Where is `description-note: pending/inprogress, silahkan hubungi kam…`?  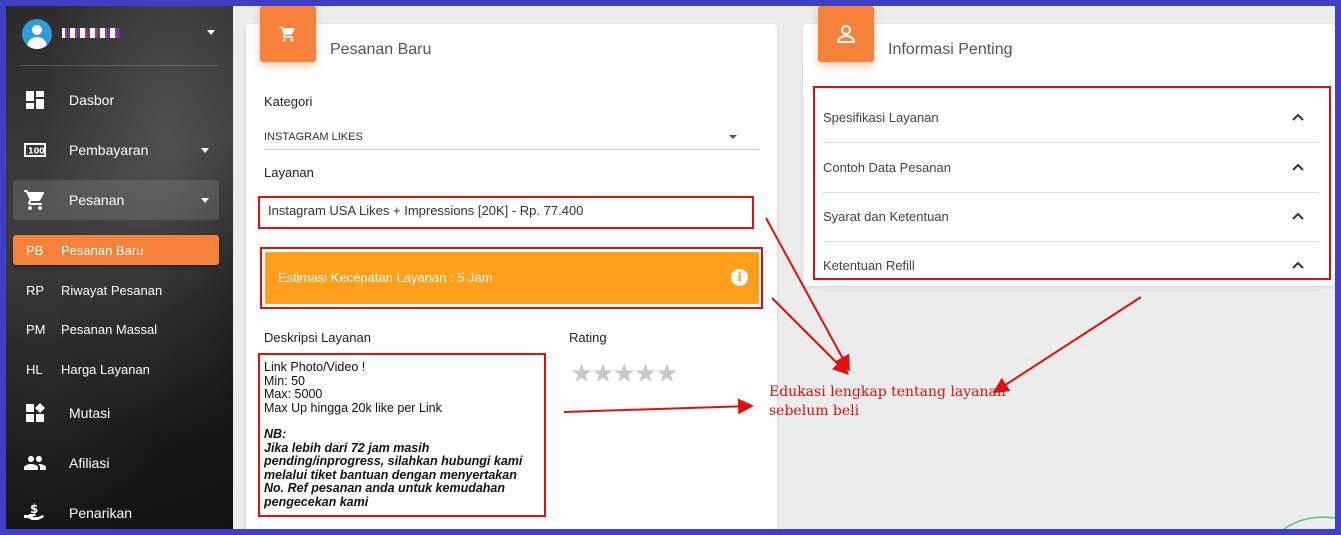
description-note: pending/inprogress, silahkan hubungi kam… is located at coordinates (393, 461).